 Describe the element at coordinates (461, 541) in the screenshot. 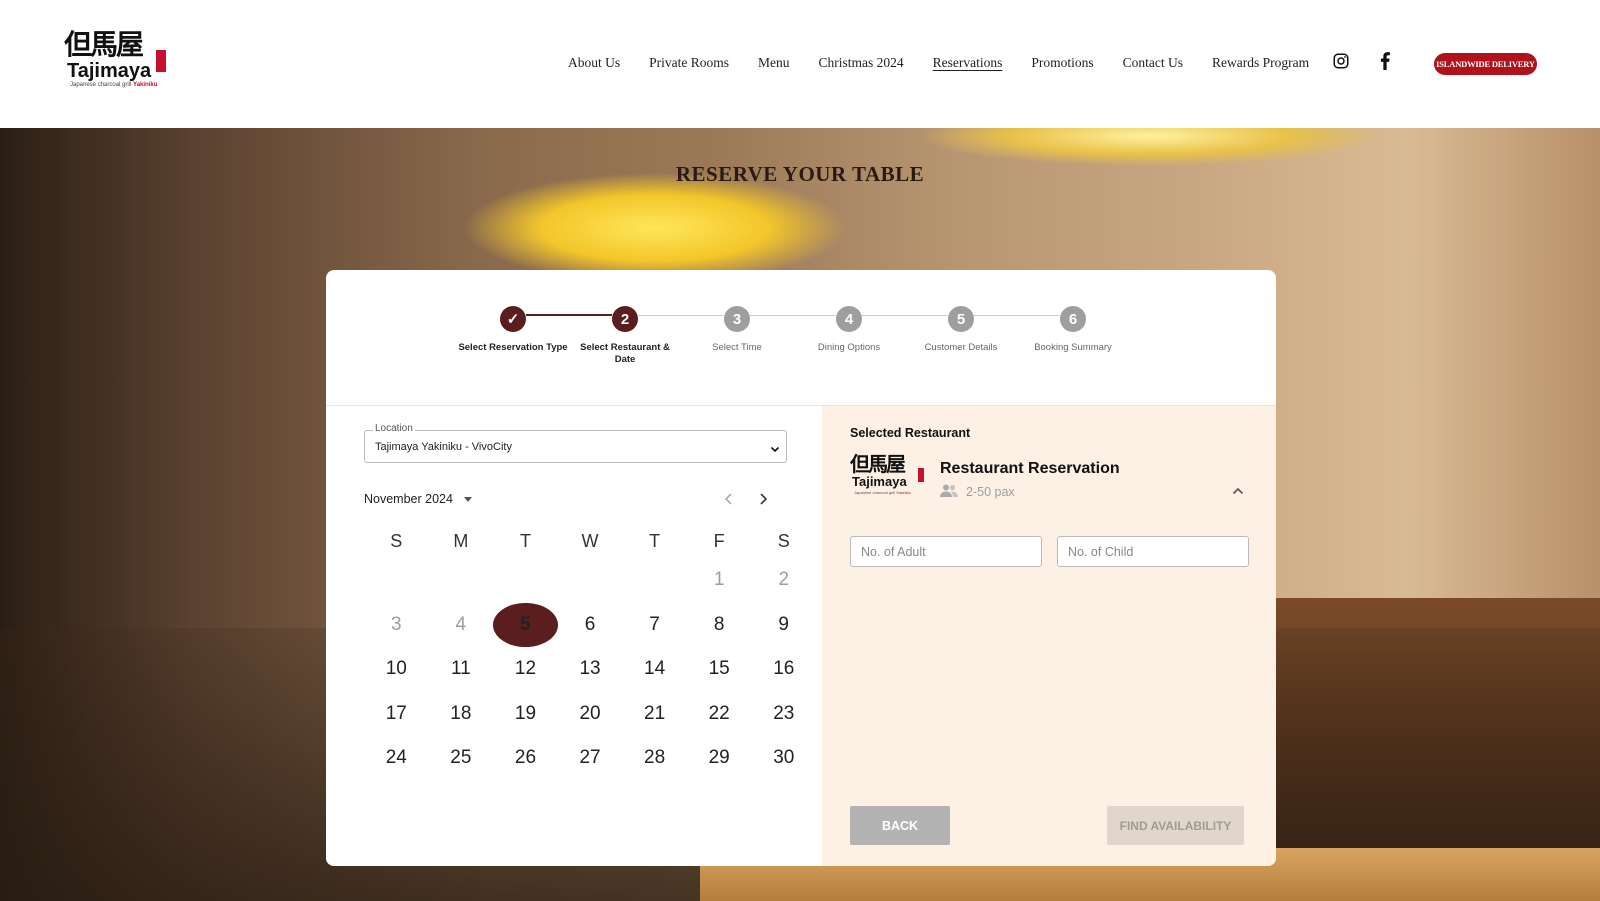

I see `weekday-label: M` at that location.